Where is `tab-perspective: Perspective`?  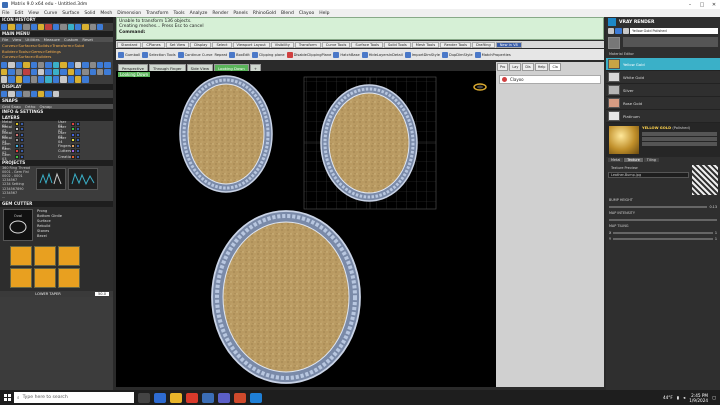
tab-perspective: Perspective is located at coordinates (133, 67).